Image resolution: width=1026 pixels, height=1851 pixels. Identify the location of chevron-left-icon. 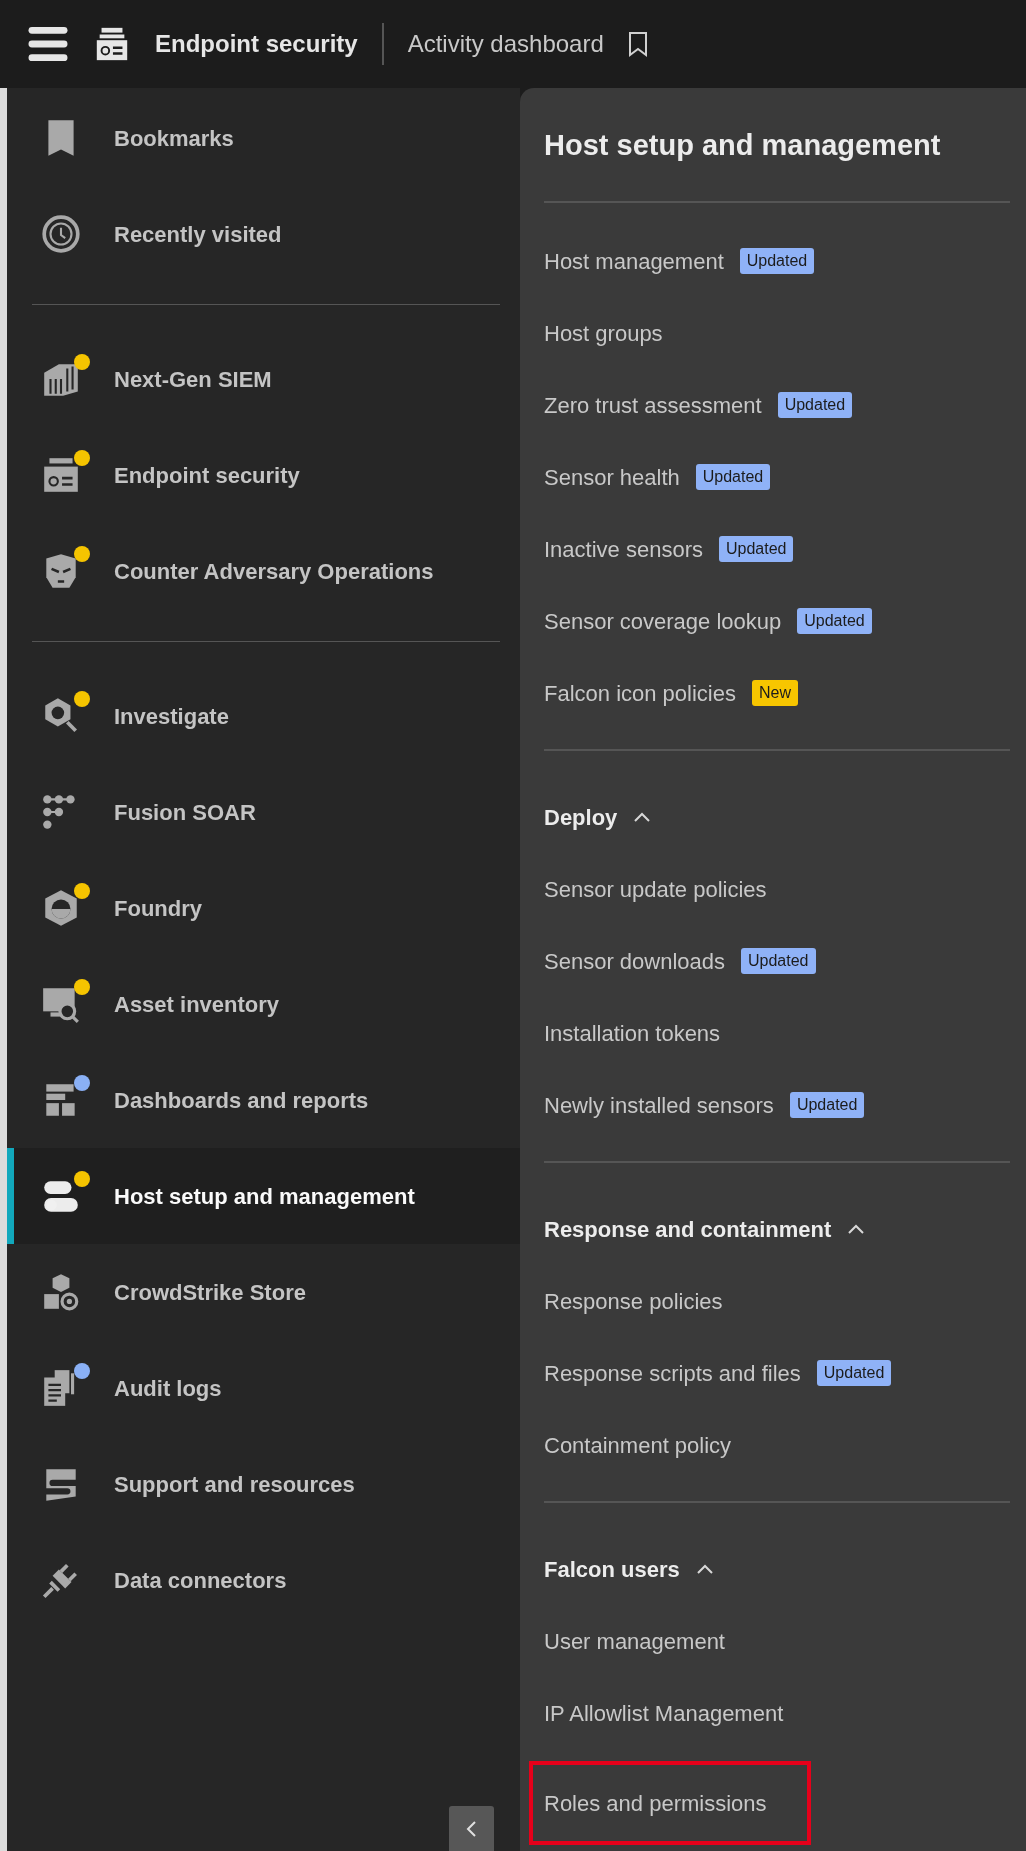
(471, 1828).